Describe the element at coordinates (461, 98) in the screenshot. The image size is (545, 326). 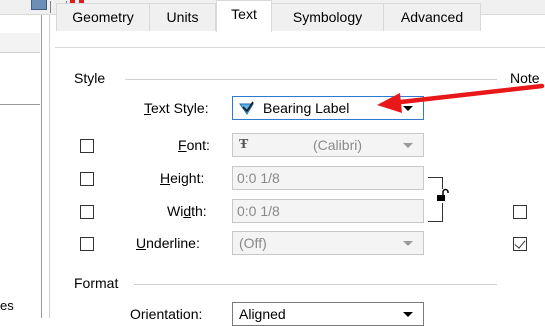
I see `annotation-arrow` at that location.